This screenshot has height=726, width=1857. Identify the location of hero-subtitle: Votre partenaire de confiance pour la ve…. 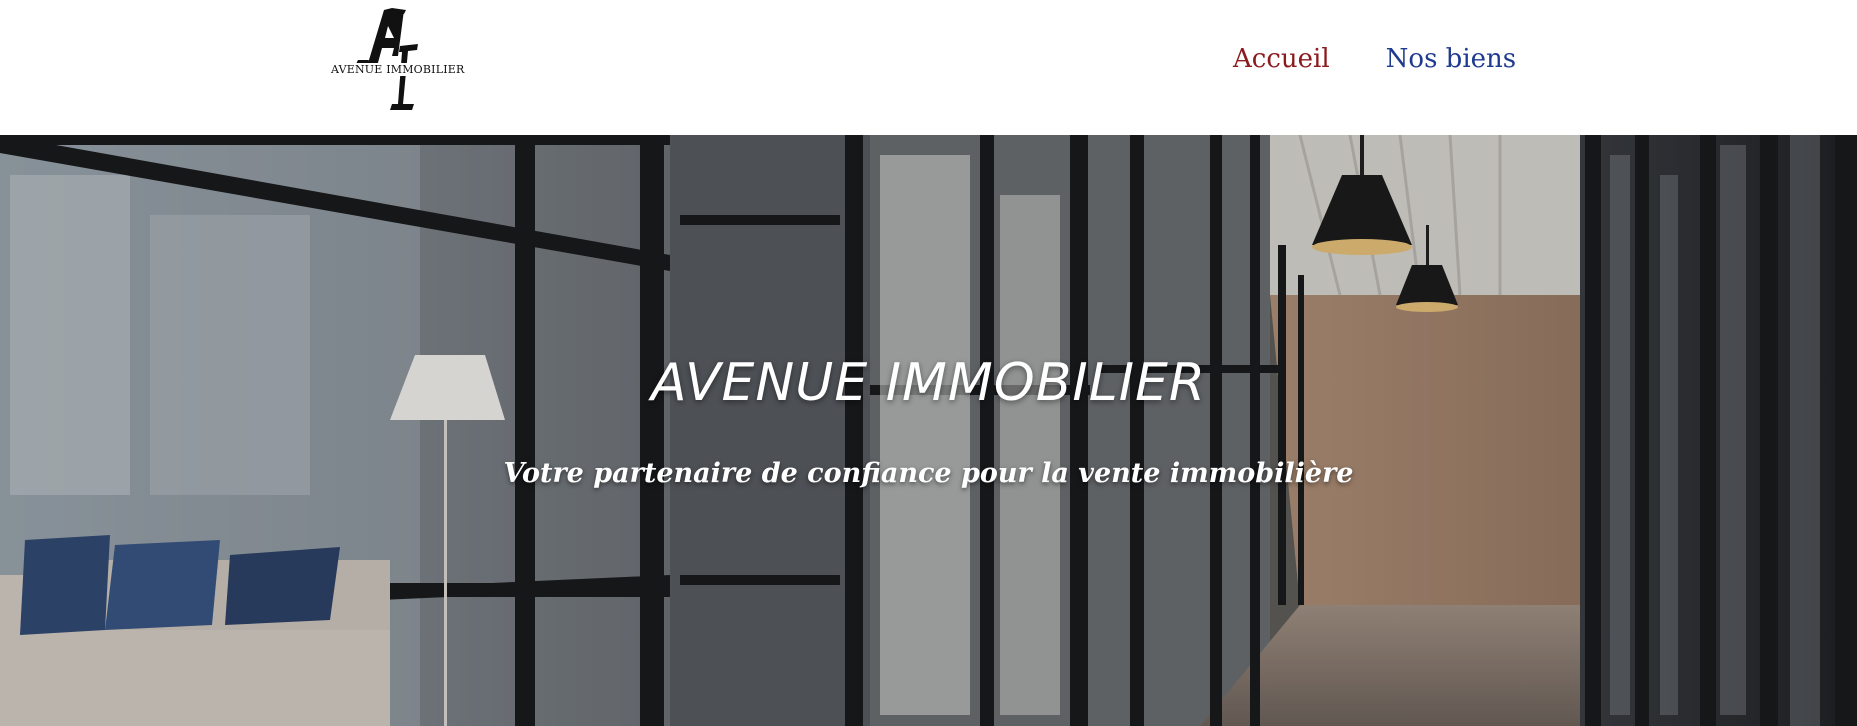
(928, 473).